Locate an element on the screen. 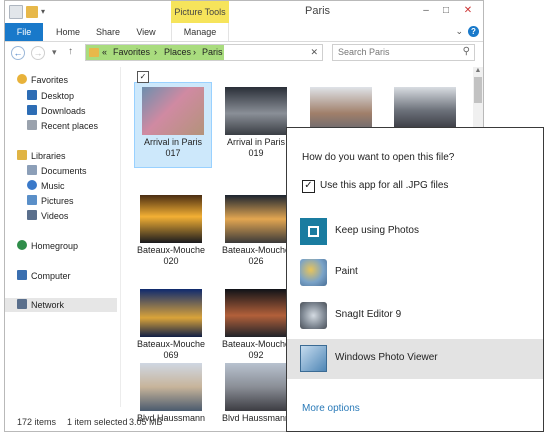 This screenshot has width=546, height=434. sidebar-item-desktop: Desktop is located at coordinates (50, 96).